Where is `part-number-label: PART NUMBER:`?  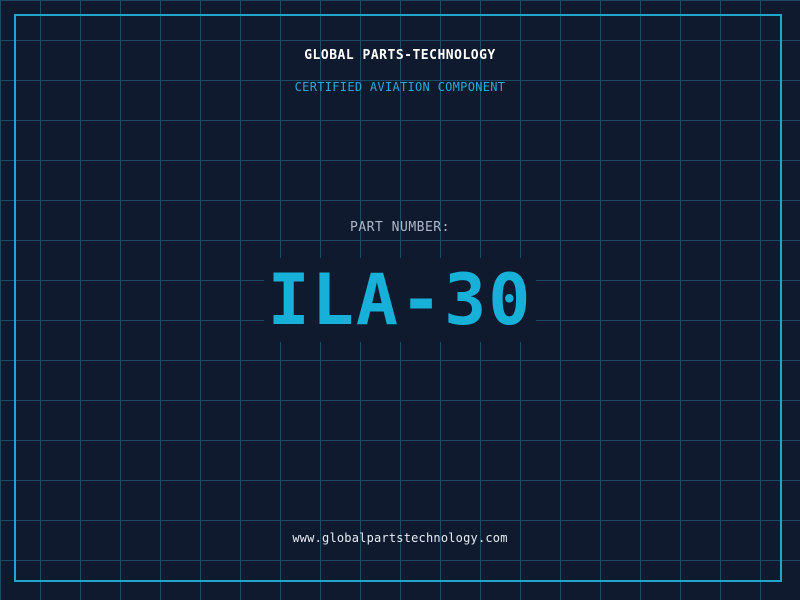 part-number-label: PART NUMBER: is located at coordinates (400, 227).